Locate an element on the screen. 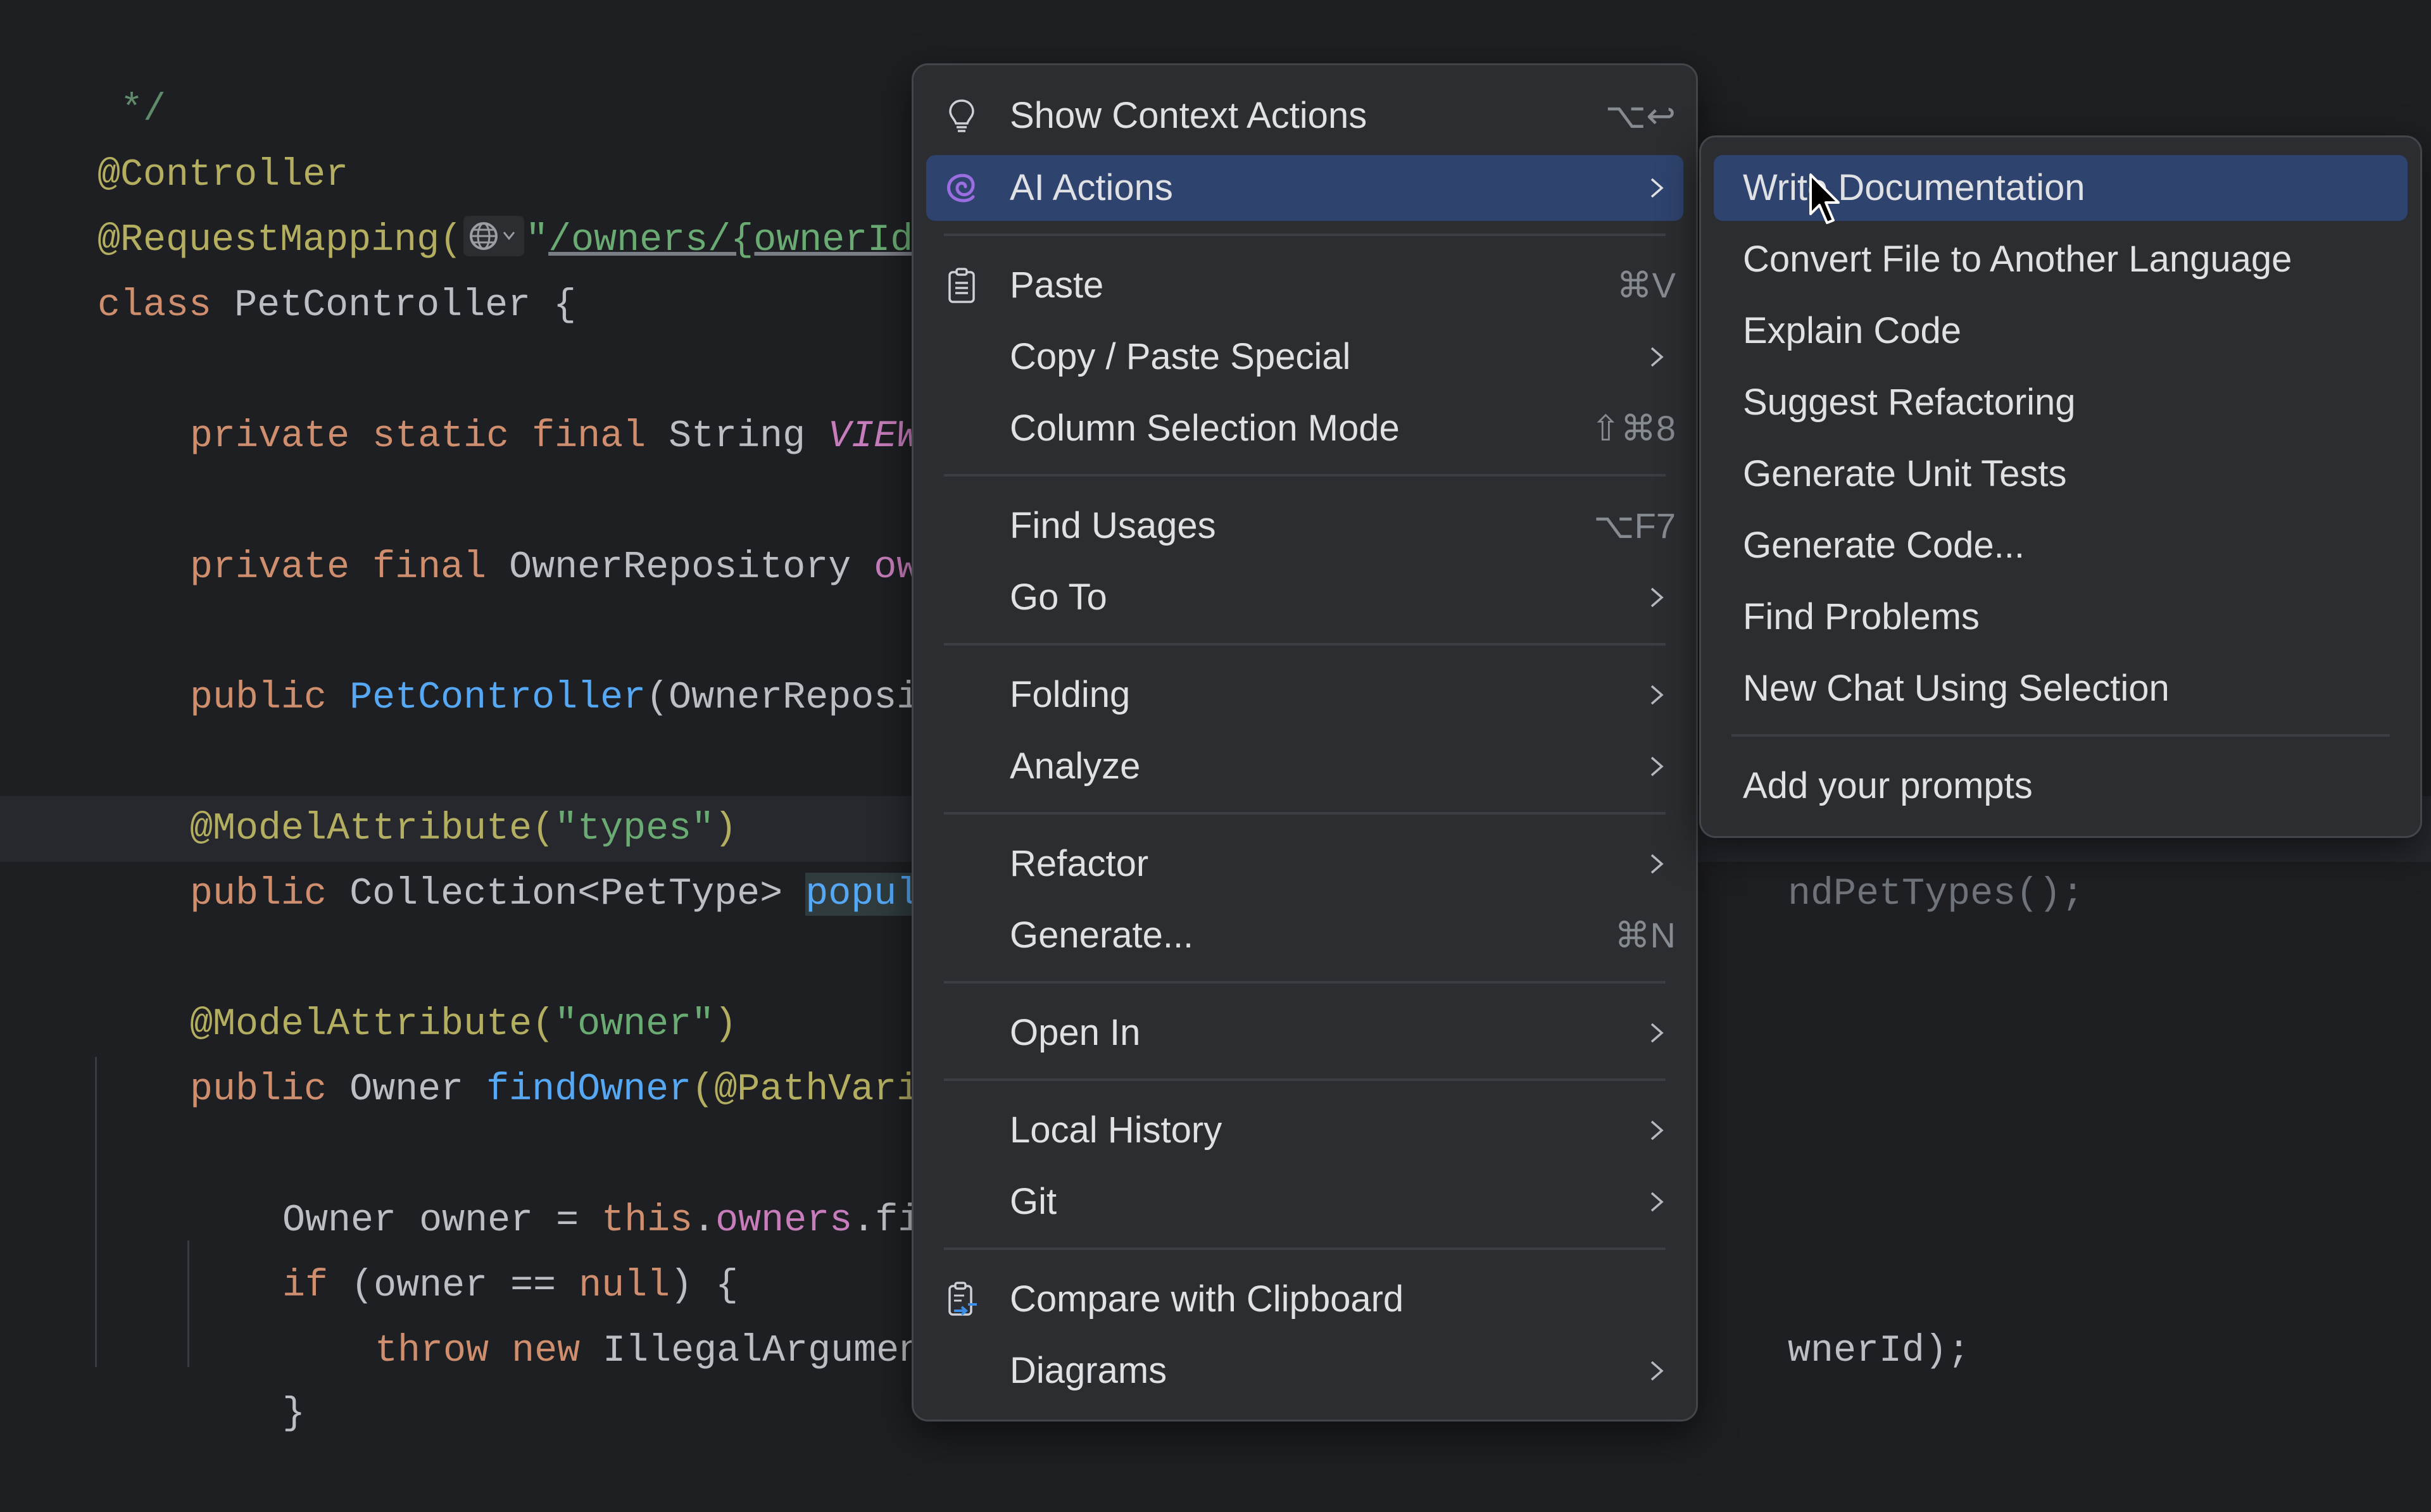 The image size is (2431, 1512). menu-item-label: New Chat Using Selection is located at coordinates (1956, 689).